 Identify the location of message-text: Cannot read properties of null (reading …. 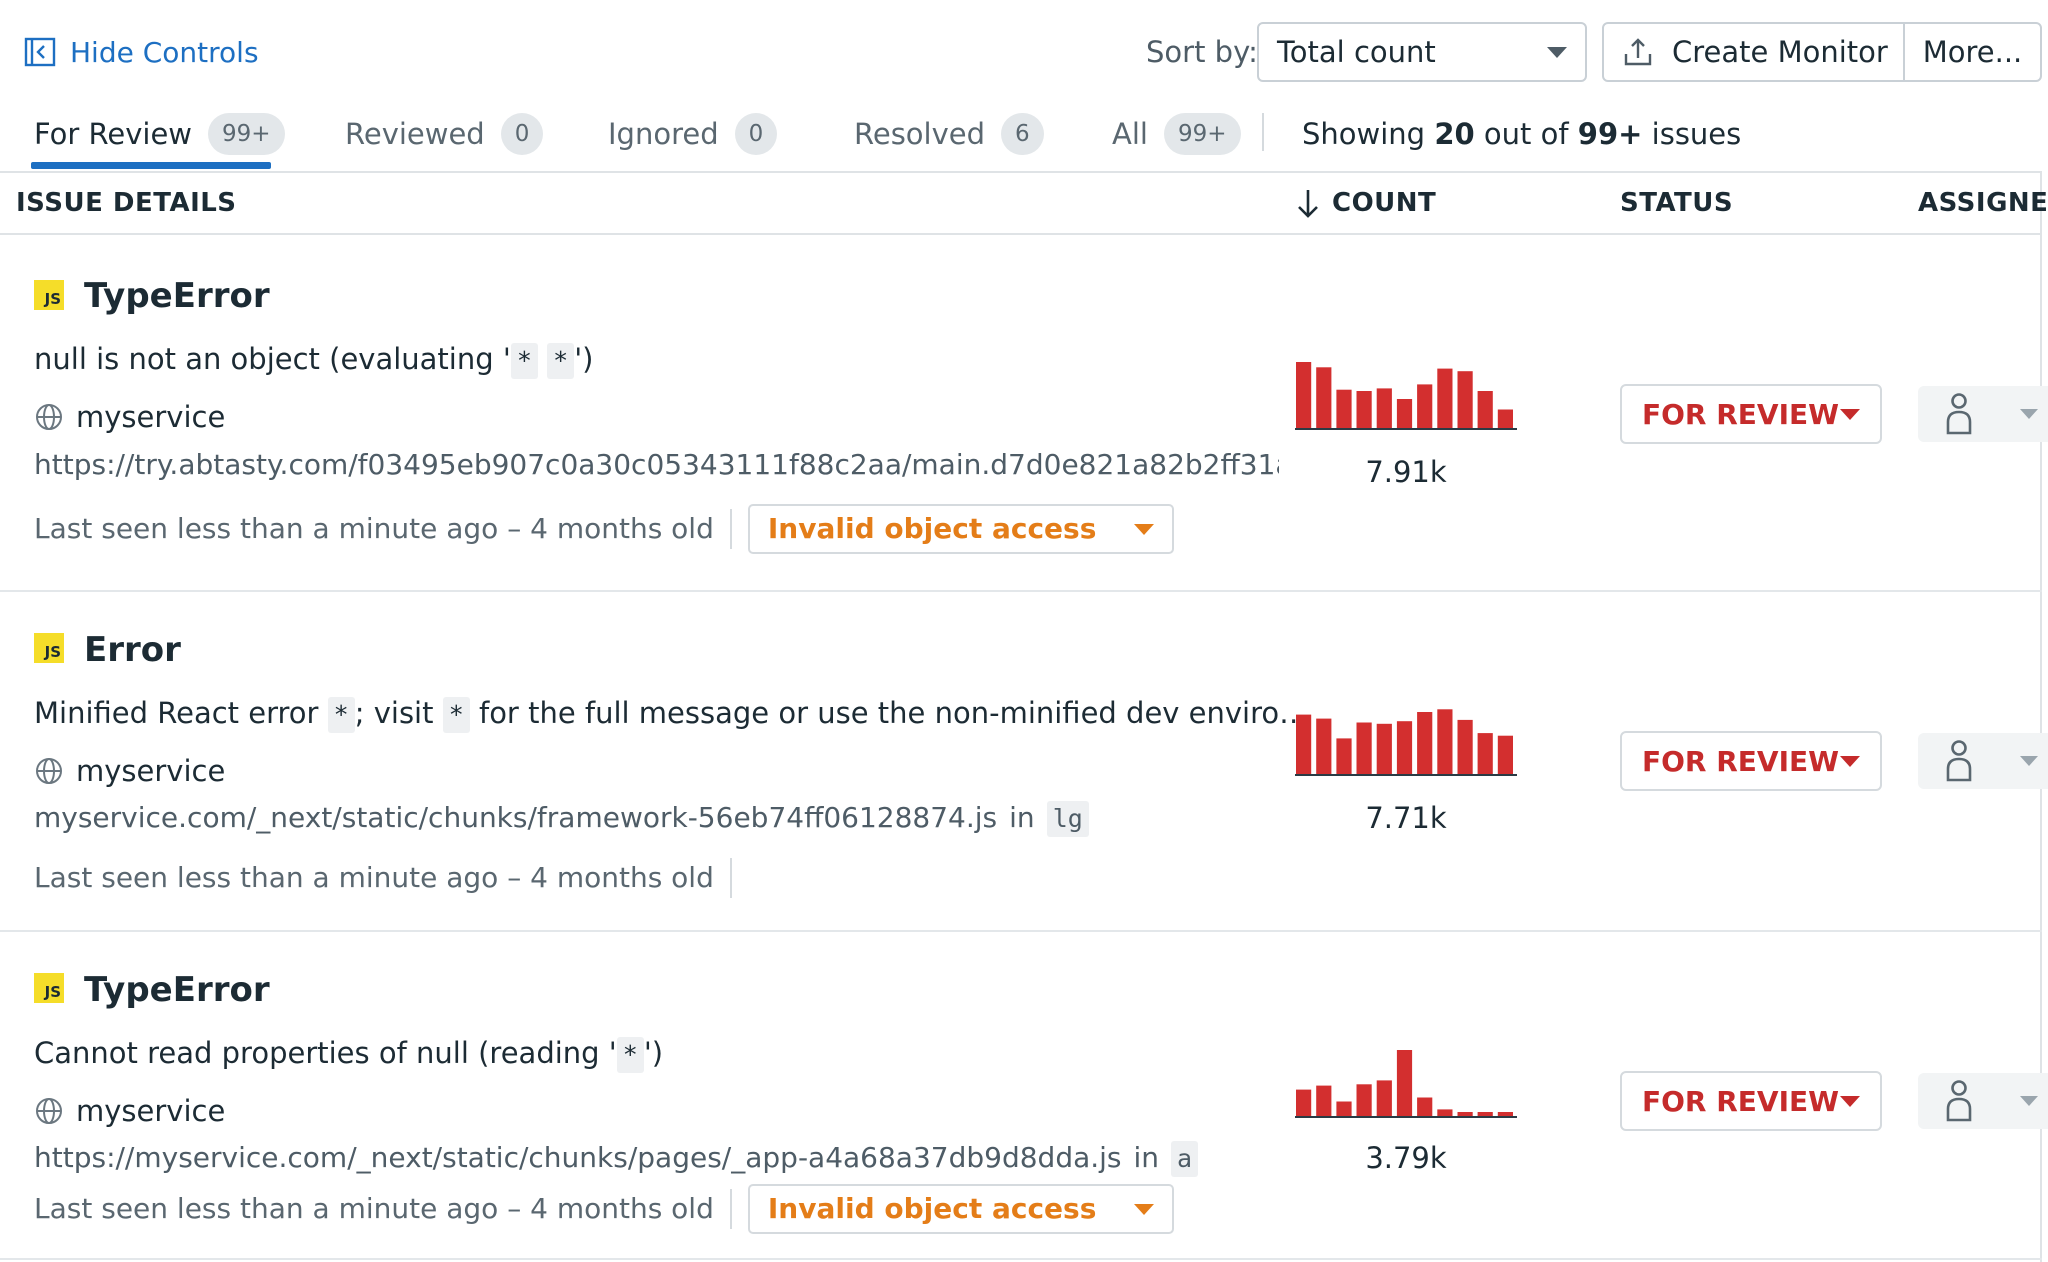
(325, 1053).